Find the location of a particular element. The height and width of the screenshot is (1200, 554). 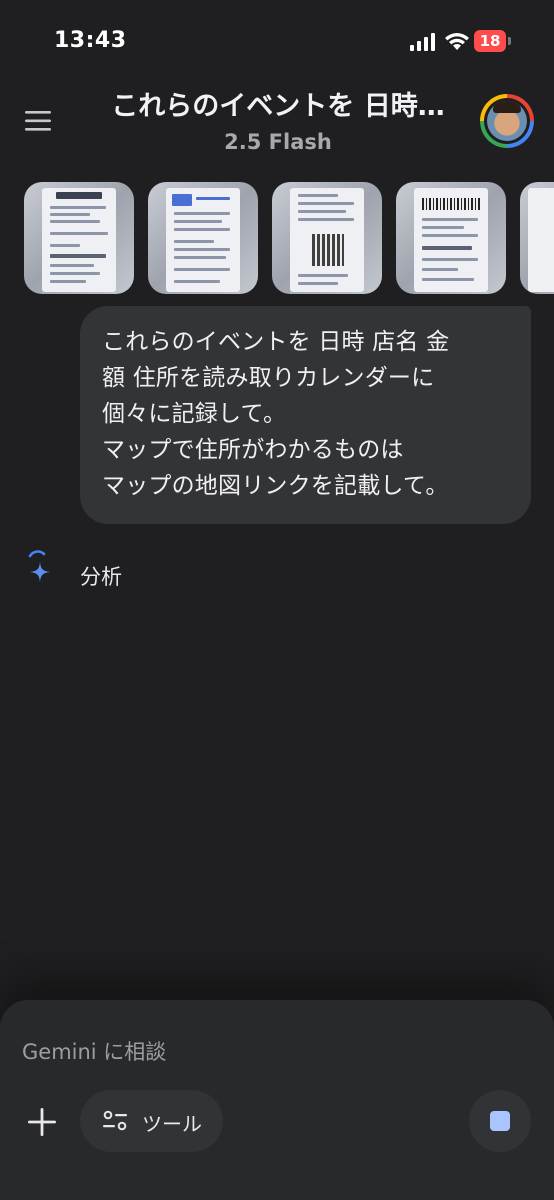

stop-generation-button is located at coordinates (500, 1121).